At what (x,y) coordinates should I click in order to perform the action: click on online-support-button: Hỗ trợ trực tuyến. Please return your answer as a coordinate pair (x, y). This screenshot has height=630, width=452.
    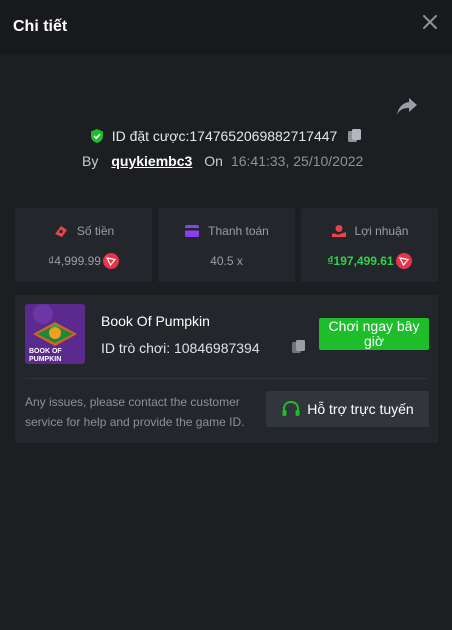
    Looking at the image, I should click on (347, 409).